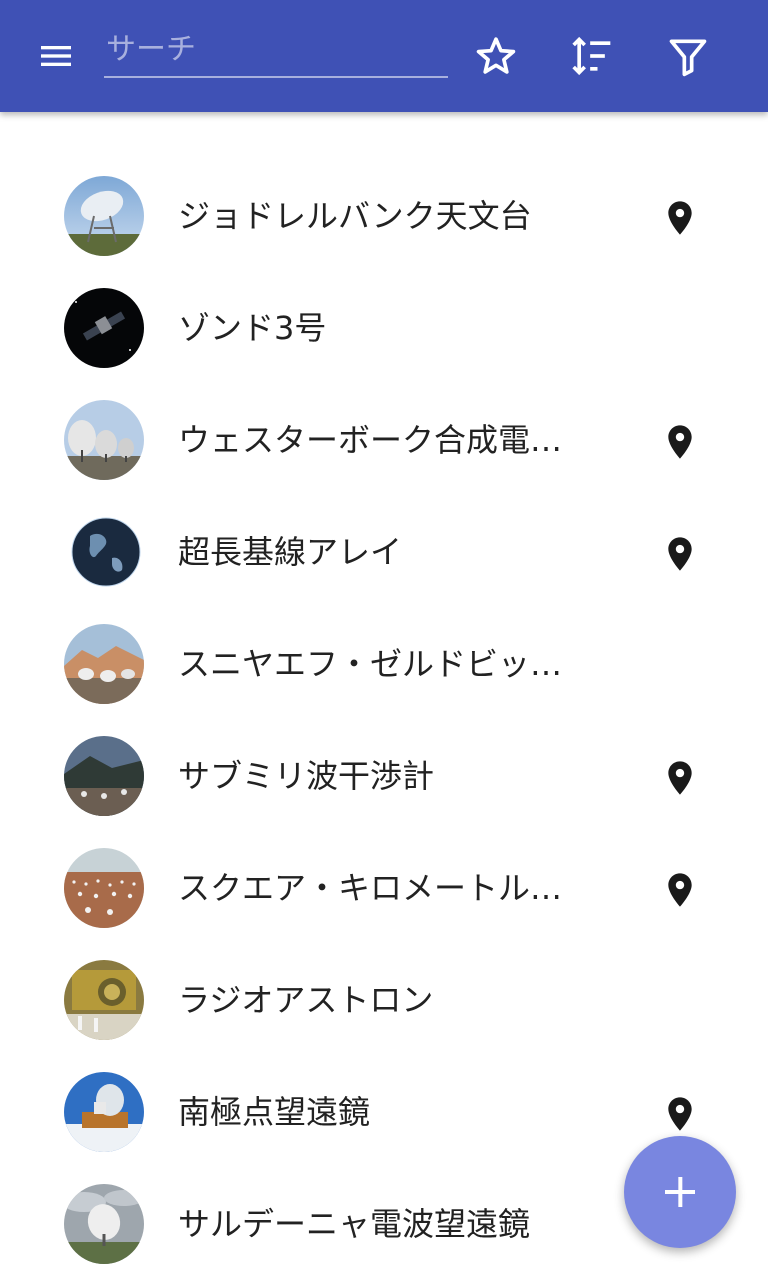 This screenshot has height=1280, width=768. Describe the element at coordinates (306, 776) in the screenshot. I see `item-label: サブミリ波干渉計` at that location.